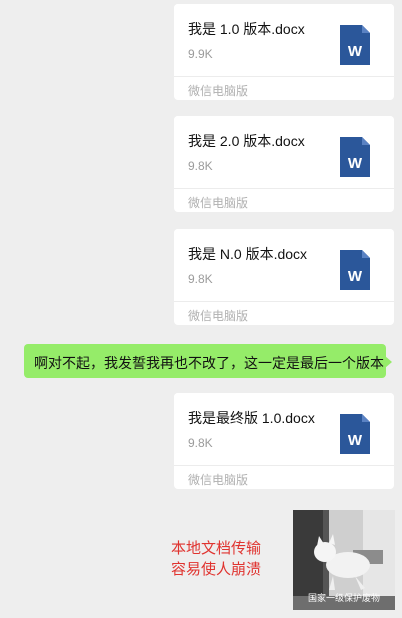 The height and width of the screenshot is (618, 402). What do you see at coordinates (343, 598) in the screenshot?
I see `meme-watermark: 国家一级保护废物` at bounding box center [343, 598].